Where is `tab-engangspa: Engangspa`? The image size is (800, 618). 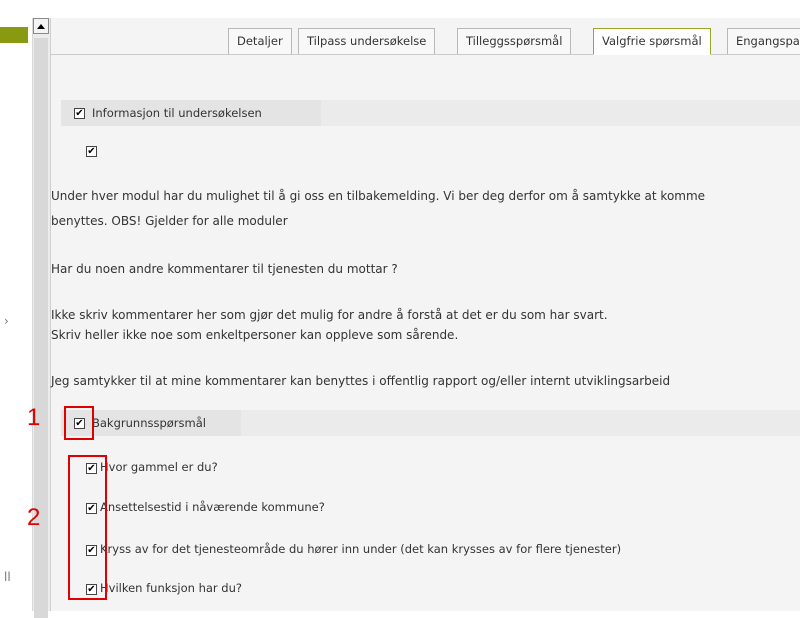
tab-engangspa: Engangspa is located at coordinates (763, 41).